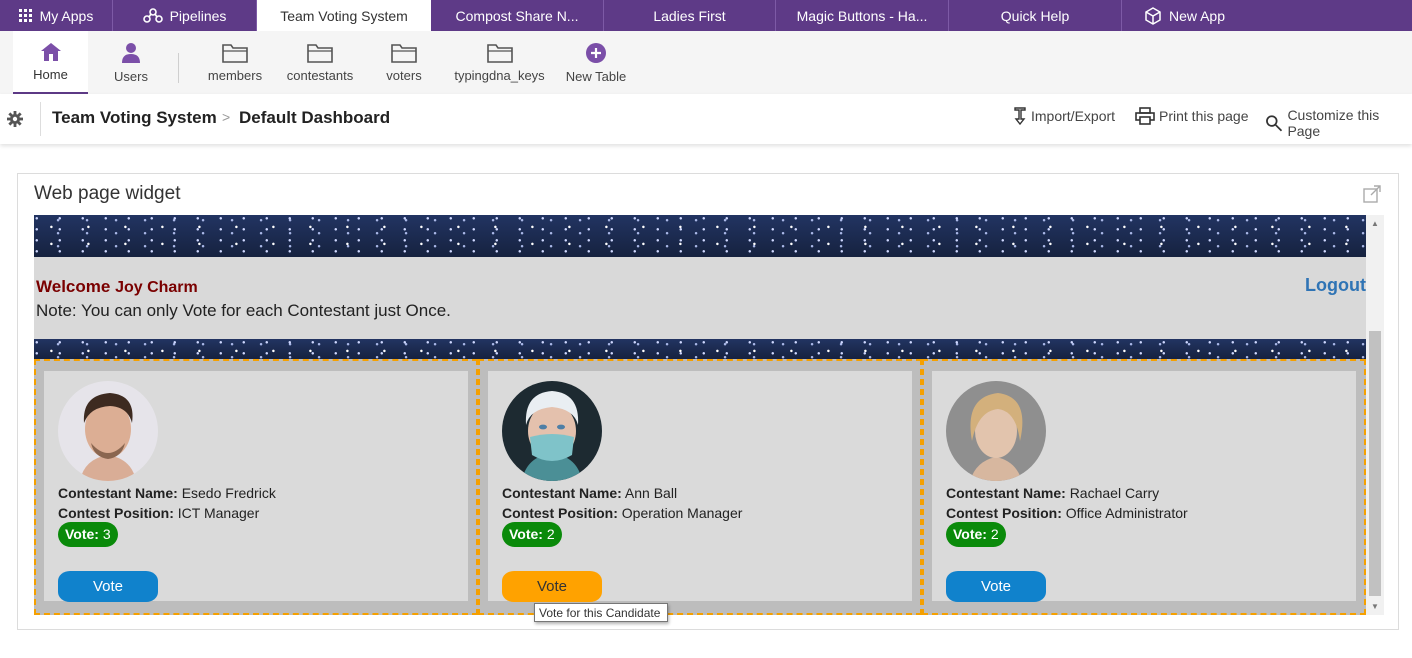  Describe the element at coordinates (50, 74) in the screenshot. I see `home-label: Home` at that location.